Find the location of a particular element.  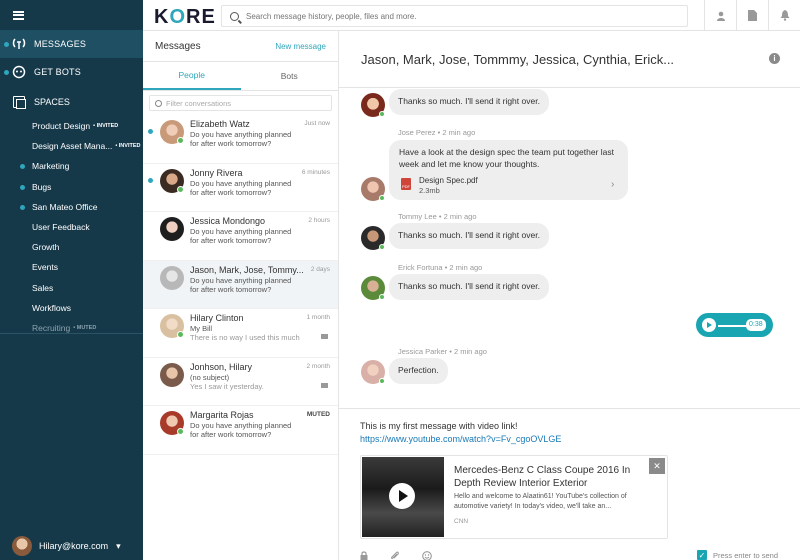

space-item: Bugs is located at coordinates (71, 187).